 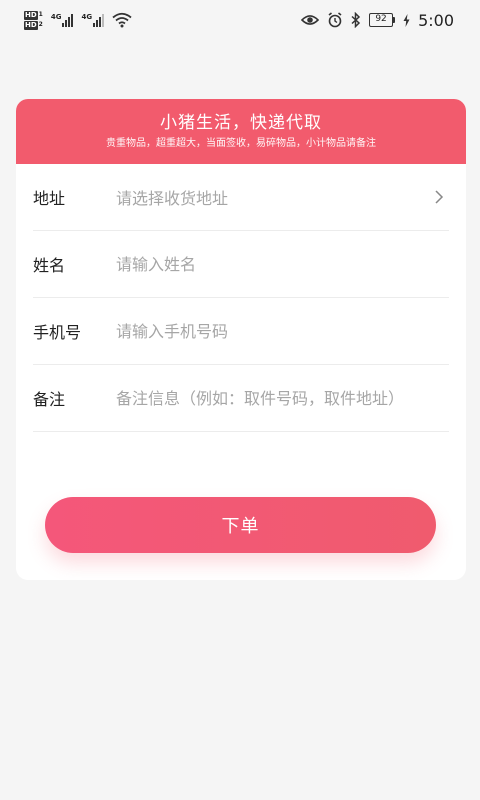 I want to click on signal-sim1: 4G, so click(x=62, y=20).